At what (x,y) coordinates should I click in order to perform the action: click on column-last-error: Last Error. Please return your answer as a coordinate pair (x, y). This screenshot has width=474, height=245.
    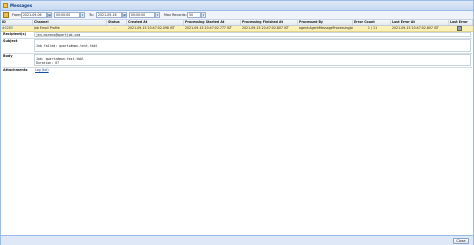
    Looking at the image, I should click on (461, 22).